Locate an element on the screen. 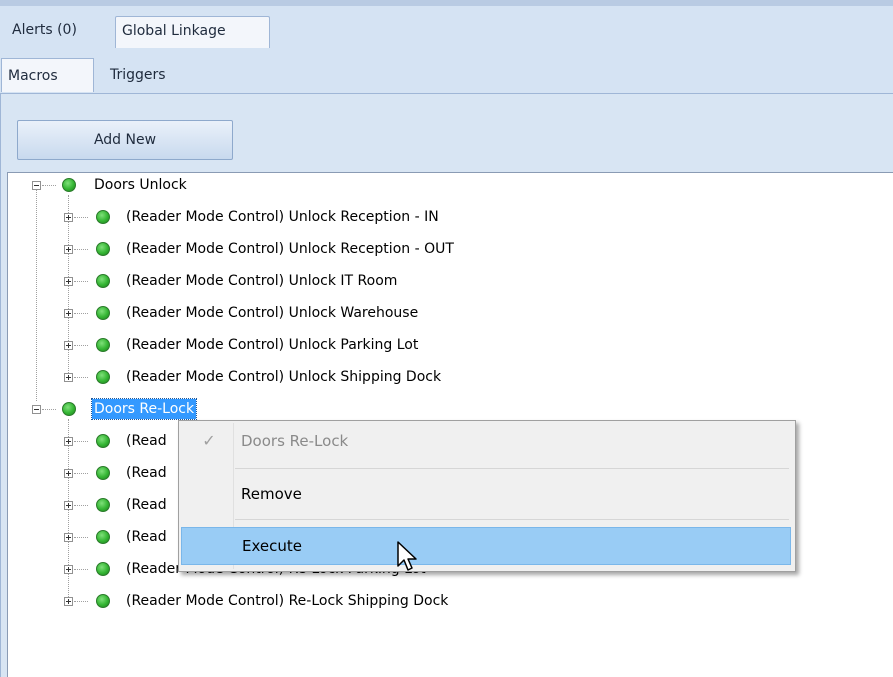  tree-item-label: (Reader Mode Control) Unlock IT Room is located at coordinates (262, 281).